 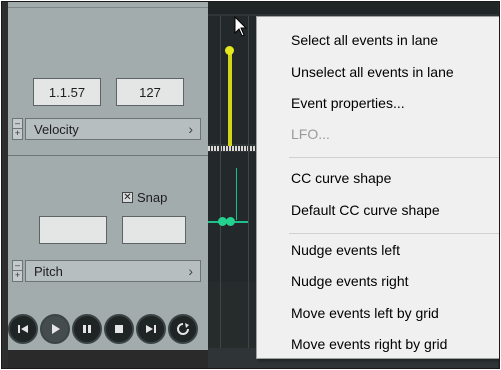 What do you see at coordinates (48, 271) in the screenshot?
I see `dropdown-label: Pitch` at bounding box center [48, 271].